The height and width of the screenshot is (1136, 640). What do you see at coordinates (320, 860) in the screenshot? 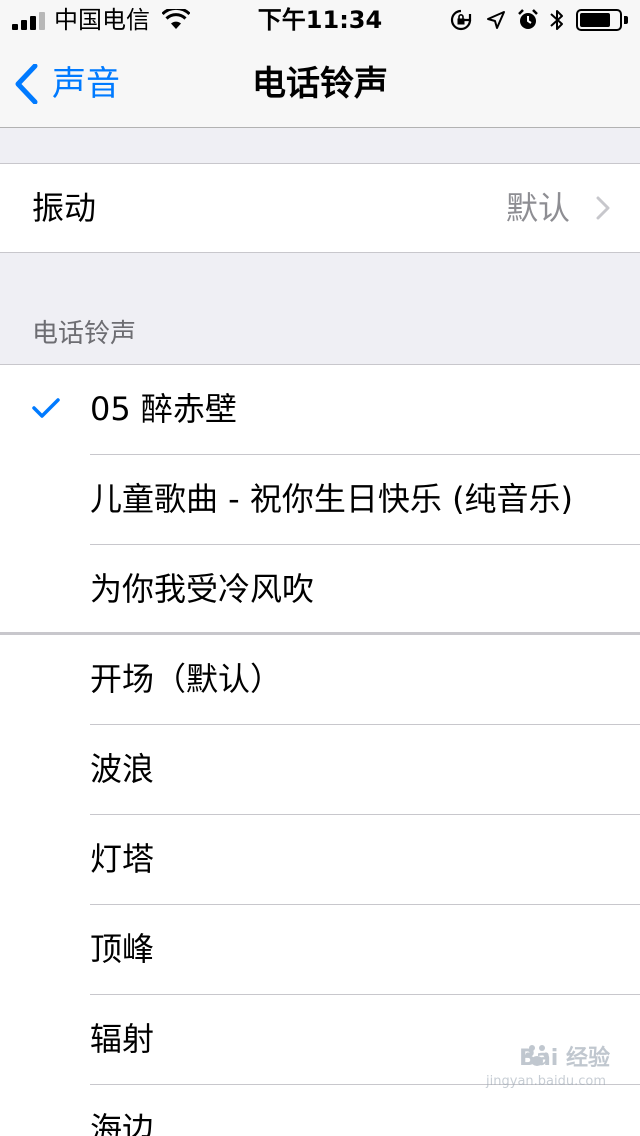
I see `ringtone-row: 灯塔` at bounding box center [320, 860].